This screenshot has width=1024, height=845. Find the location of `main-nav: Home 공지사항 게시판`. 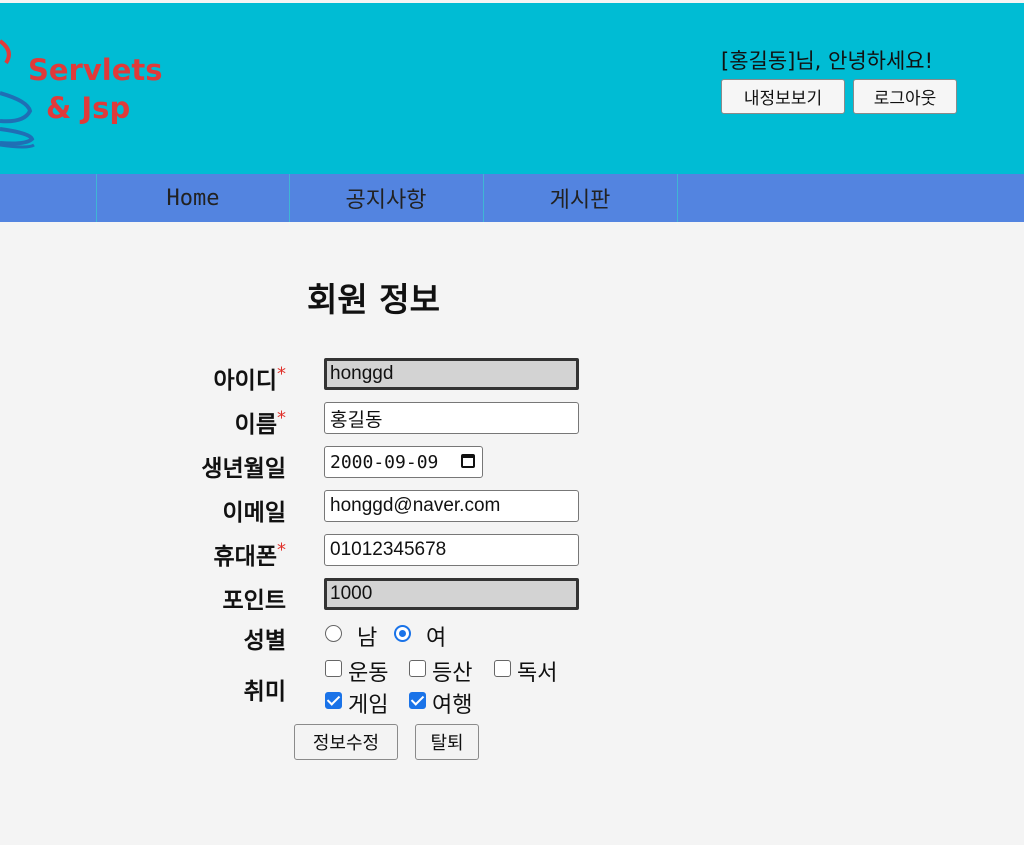

main-nav: Home 공지사항 게시판 is located at coordinates (512, 198).